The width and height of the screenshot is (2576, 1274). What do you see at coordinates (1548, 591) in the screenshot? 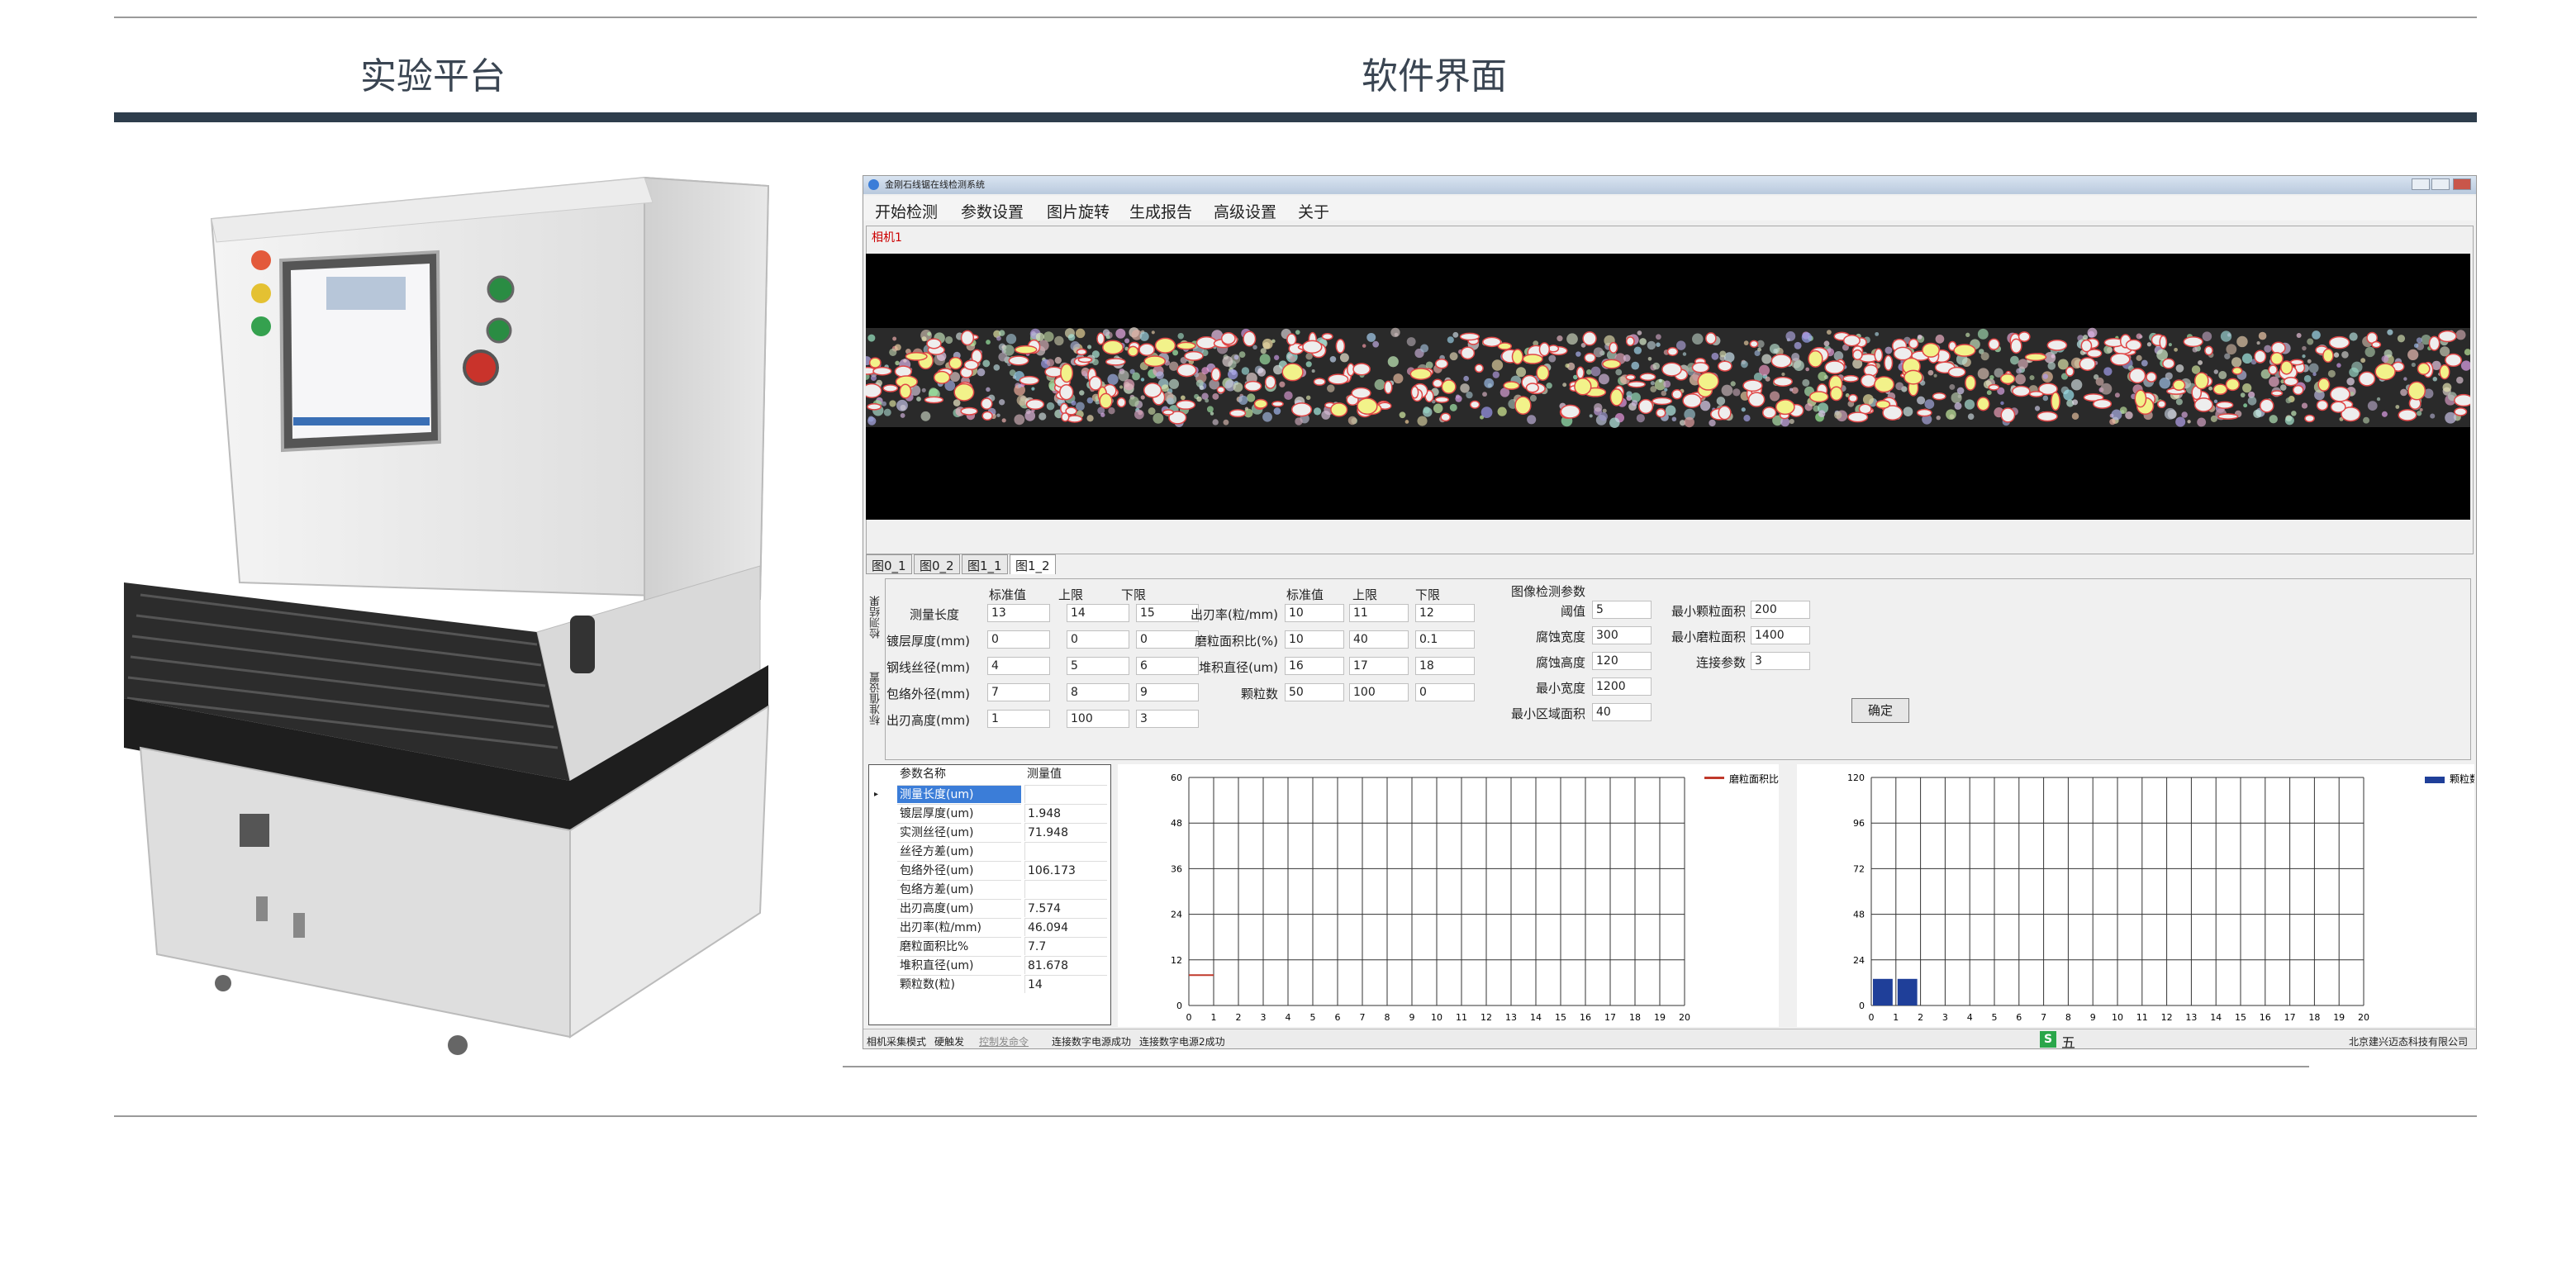
I see `image-params-title: 图像检测参数` at bounding box center [1548, 591].